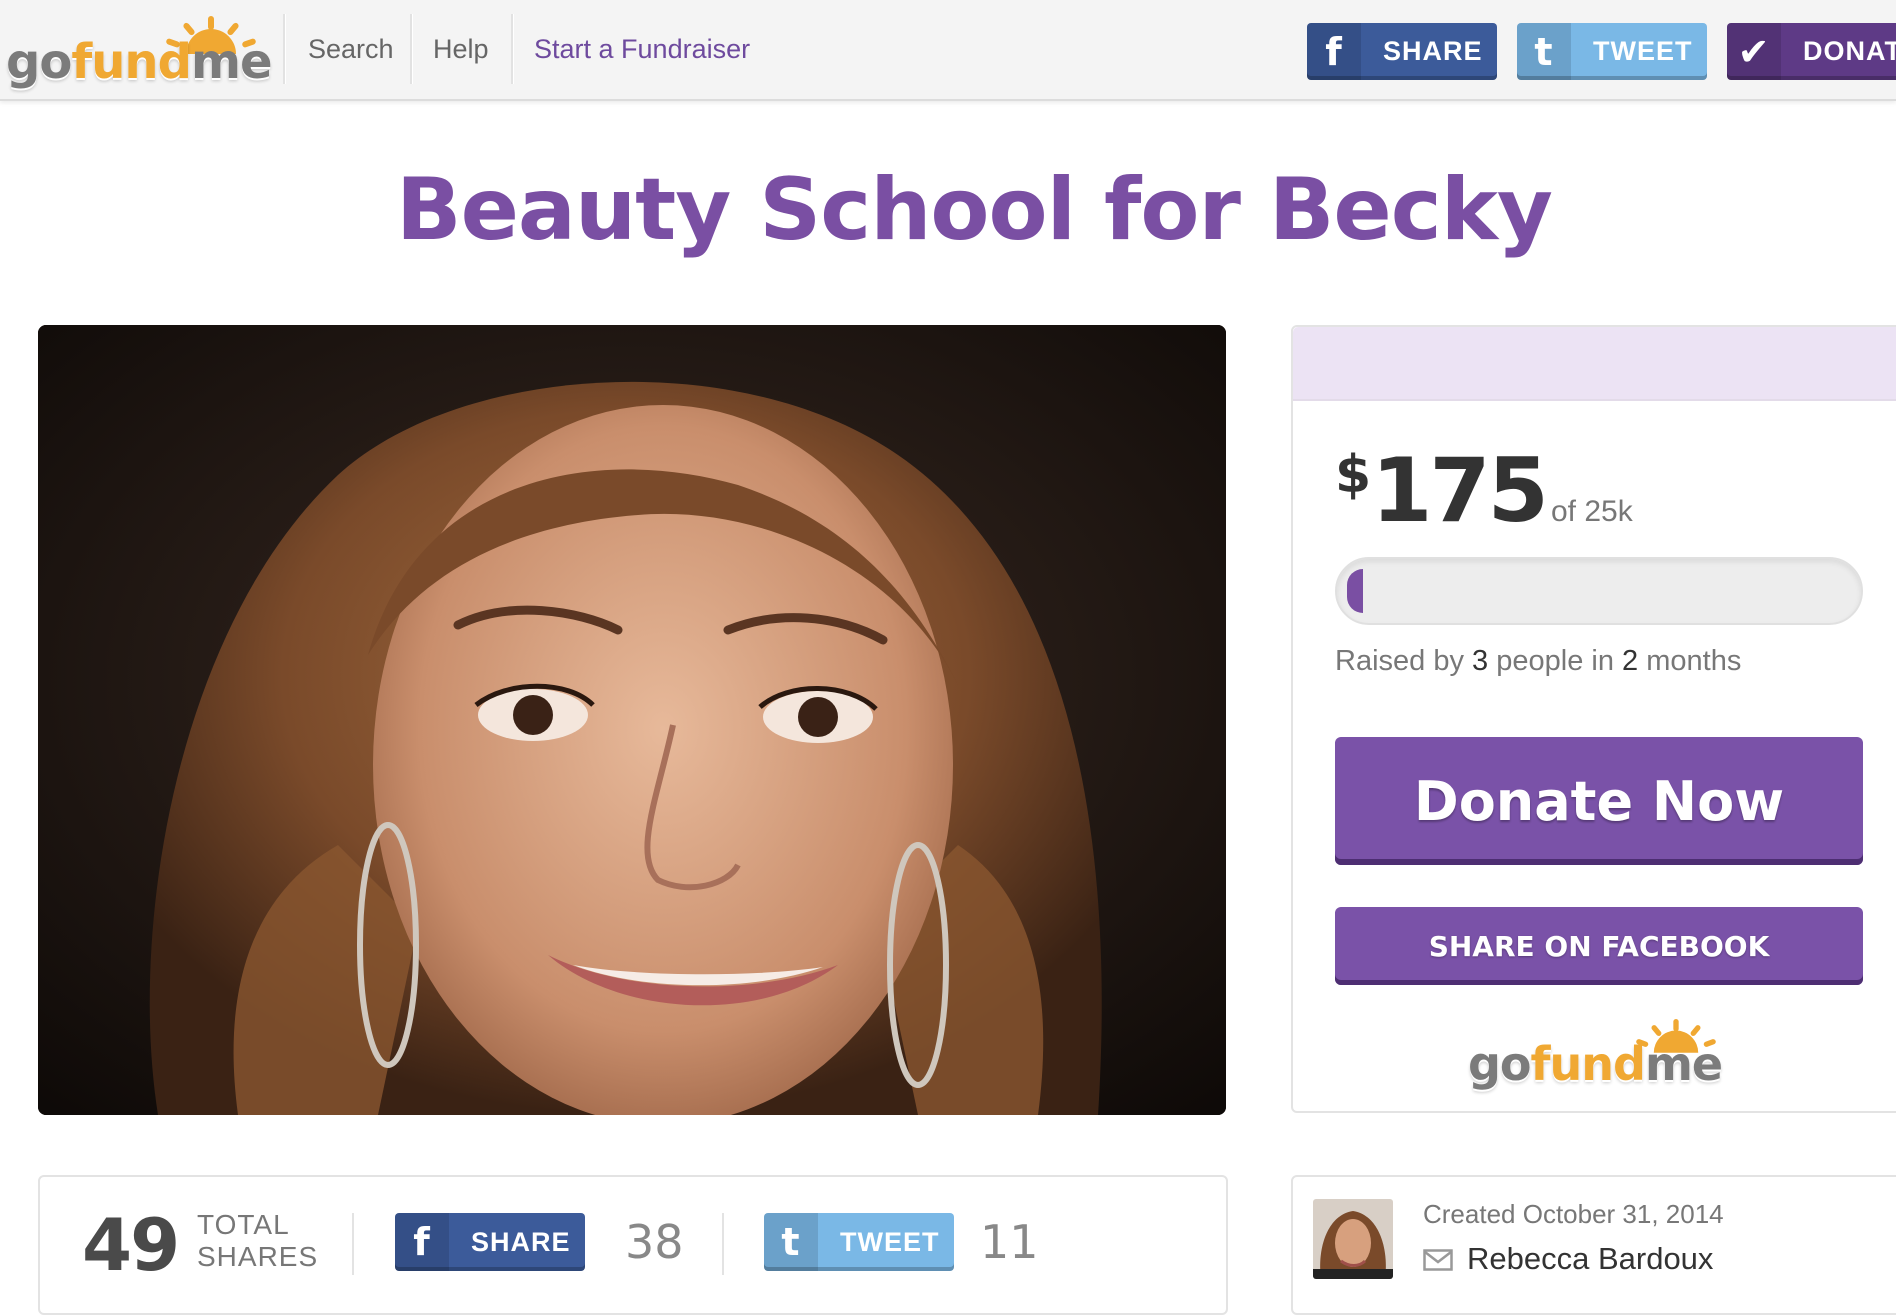 The height and width of the screenshot is (1315, 1896). What do you see at coordinates (1694, 661) in the screenshot?
I see `months-suffix: months` at bounding box center [1694, 661].